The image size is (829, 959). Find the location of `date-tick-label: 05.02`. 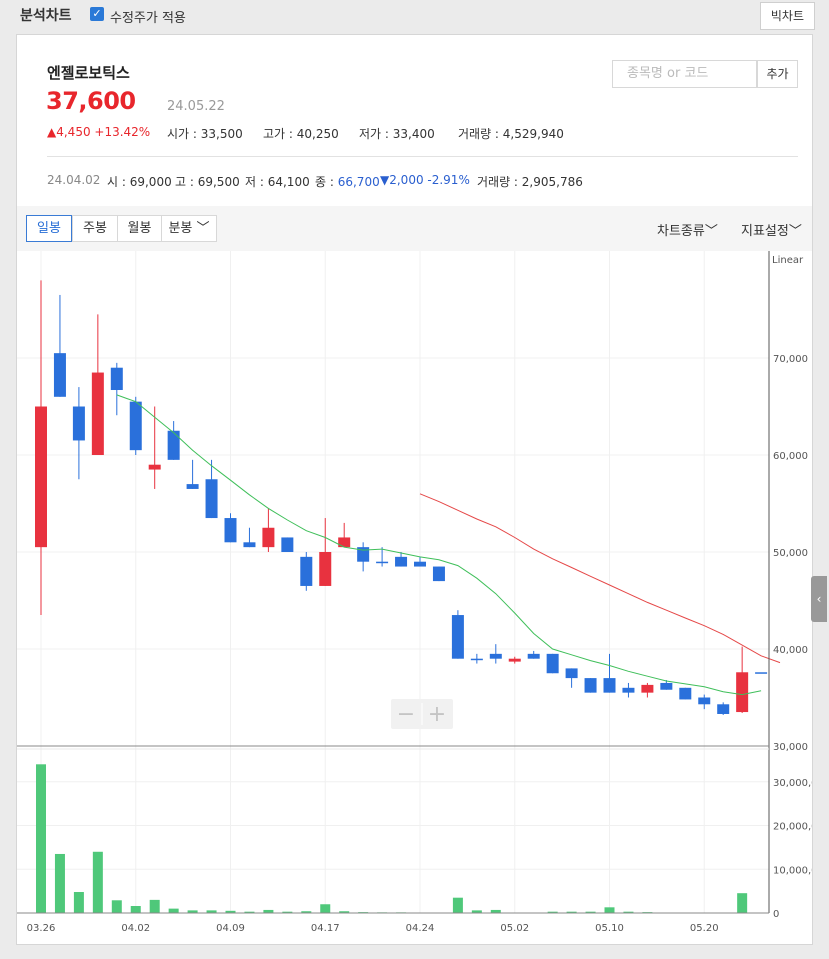

date-tick-label: 05.02 is located at coordinates (514, 928).